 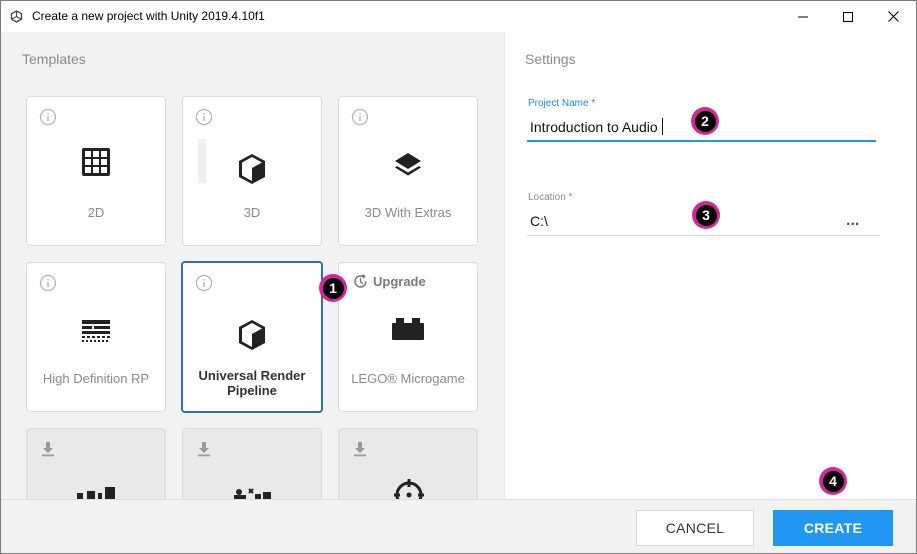 I want to click on maximize-button, so click(x=848, y=16).